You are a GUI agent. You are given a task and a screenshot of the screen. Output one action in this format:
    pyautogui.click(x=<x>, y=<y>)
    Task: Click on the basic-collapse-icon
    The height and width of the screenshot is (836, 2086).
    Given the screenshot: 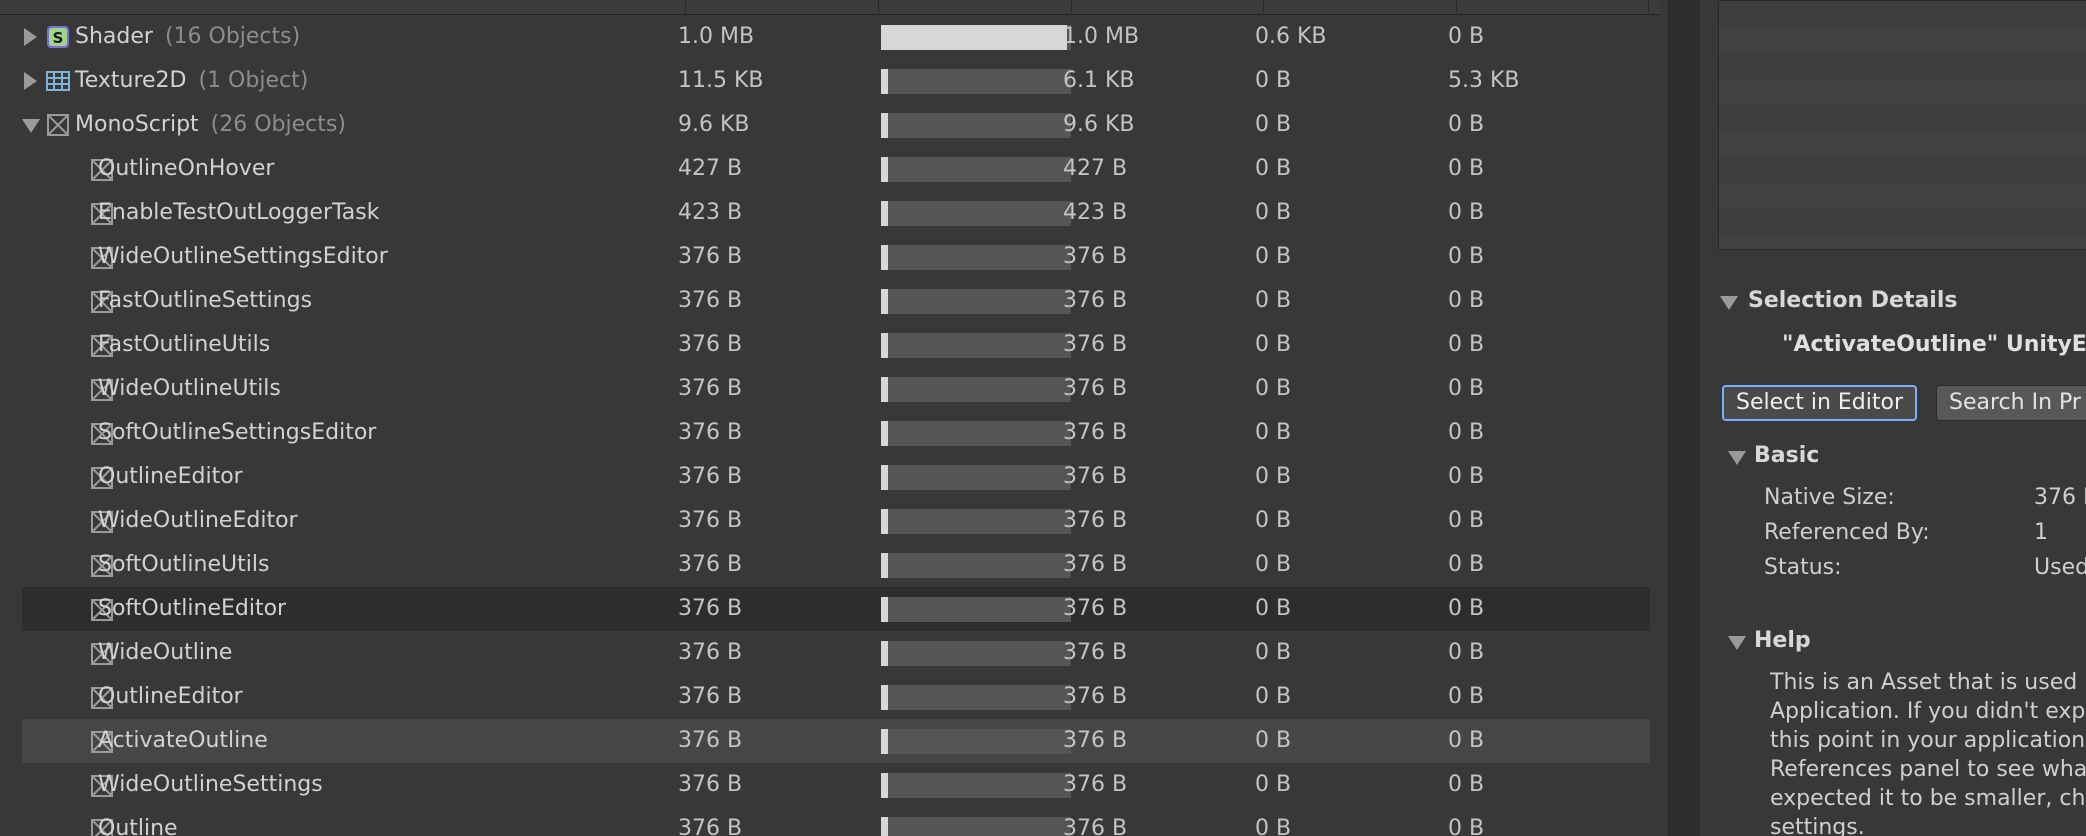 What is the action you would take?
    pyautogui.click(x=1737, y=458)
    